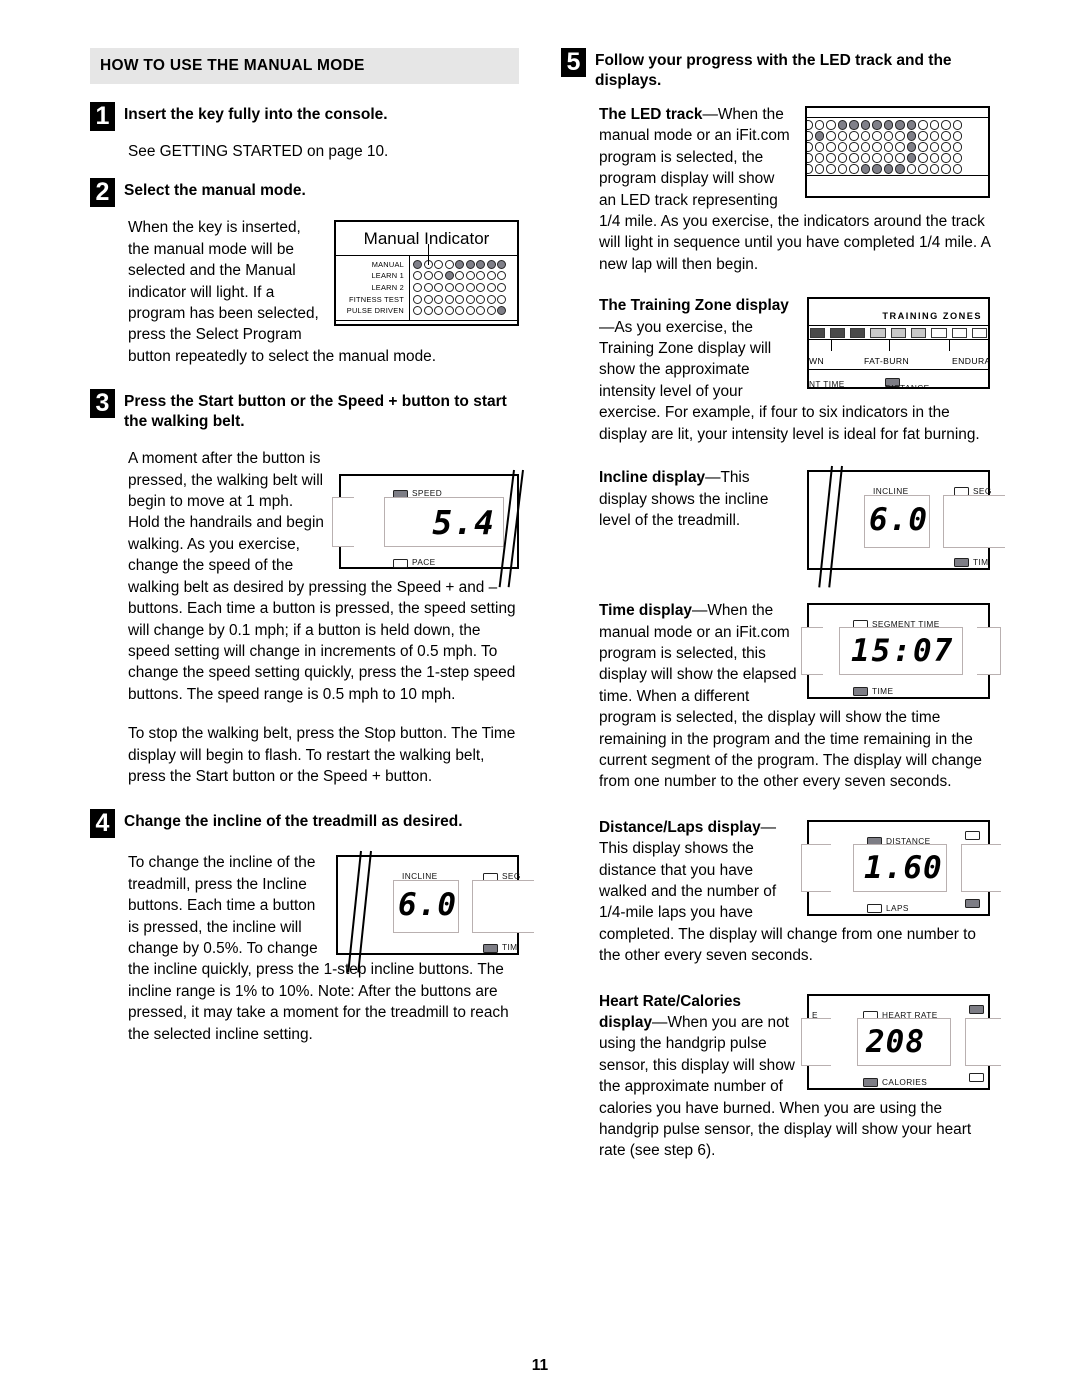 This screenshot has height=1397, width=1080. What do you see at coordinates (903, 867) in the screenshot?
I see `distance-value: 1.60` at bounding box center [903, 867].